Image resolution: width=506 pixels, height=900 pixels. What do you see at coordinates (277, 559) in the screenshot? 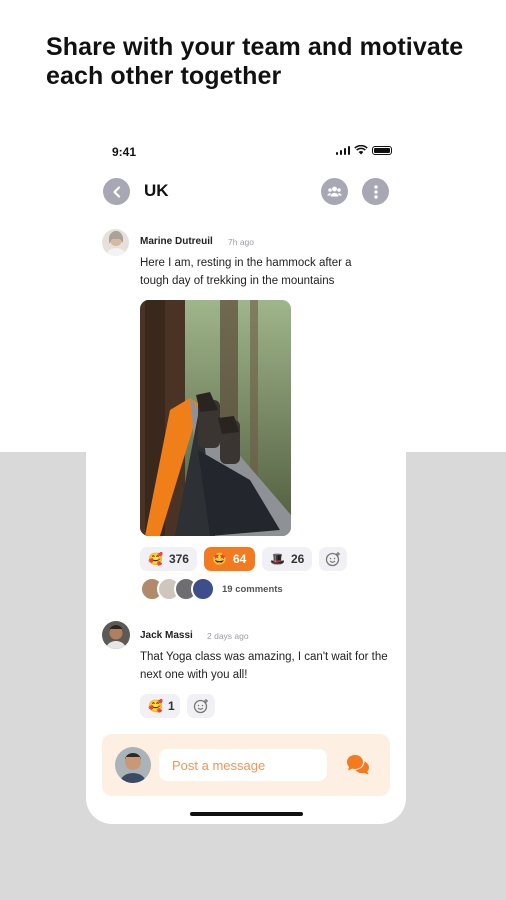
I see `top-hat-icon: 🎩` at bounding box center [277, 559].